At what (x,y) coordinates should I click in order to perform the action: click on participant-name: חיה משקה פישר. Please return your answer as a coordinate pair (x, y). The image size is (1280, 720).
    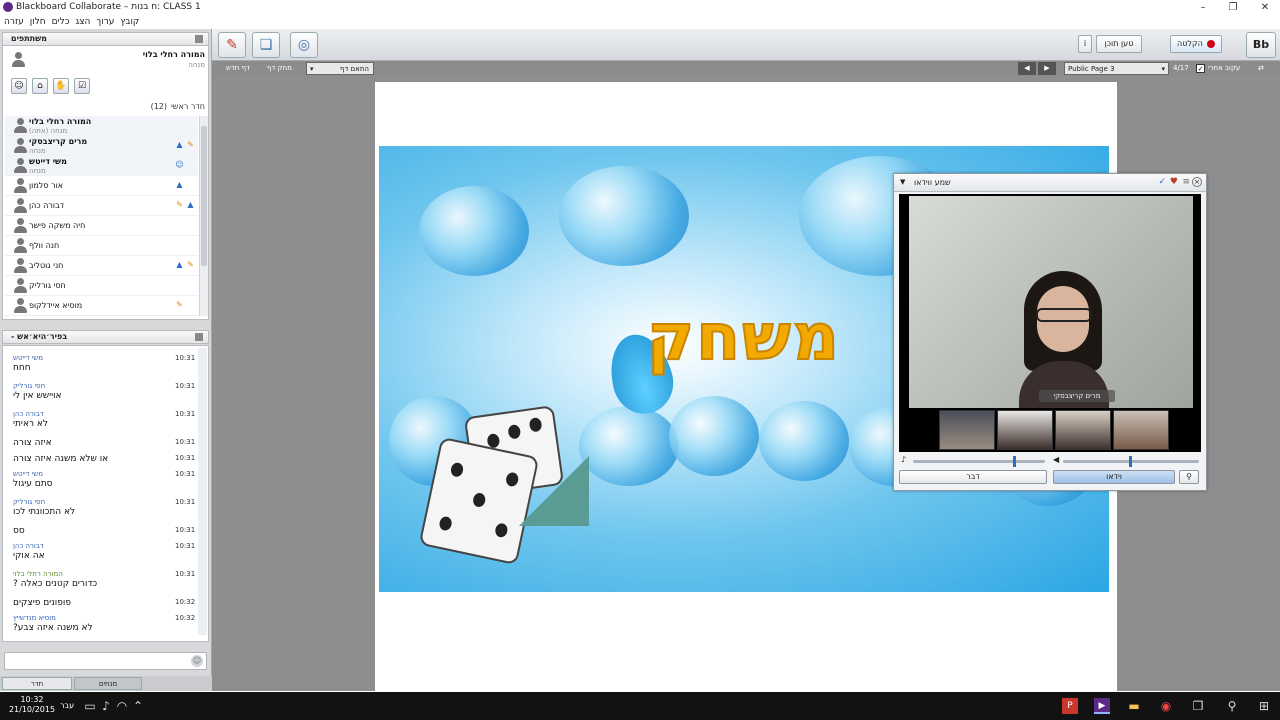
    Looking at the image, I should click on (57, 225).